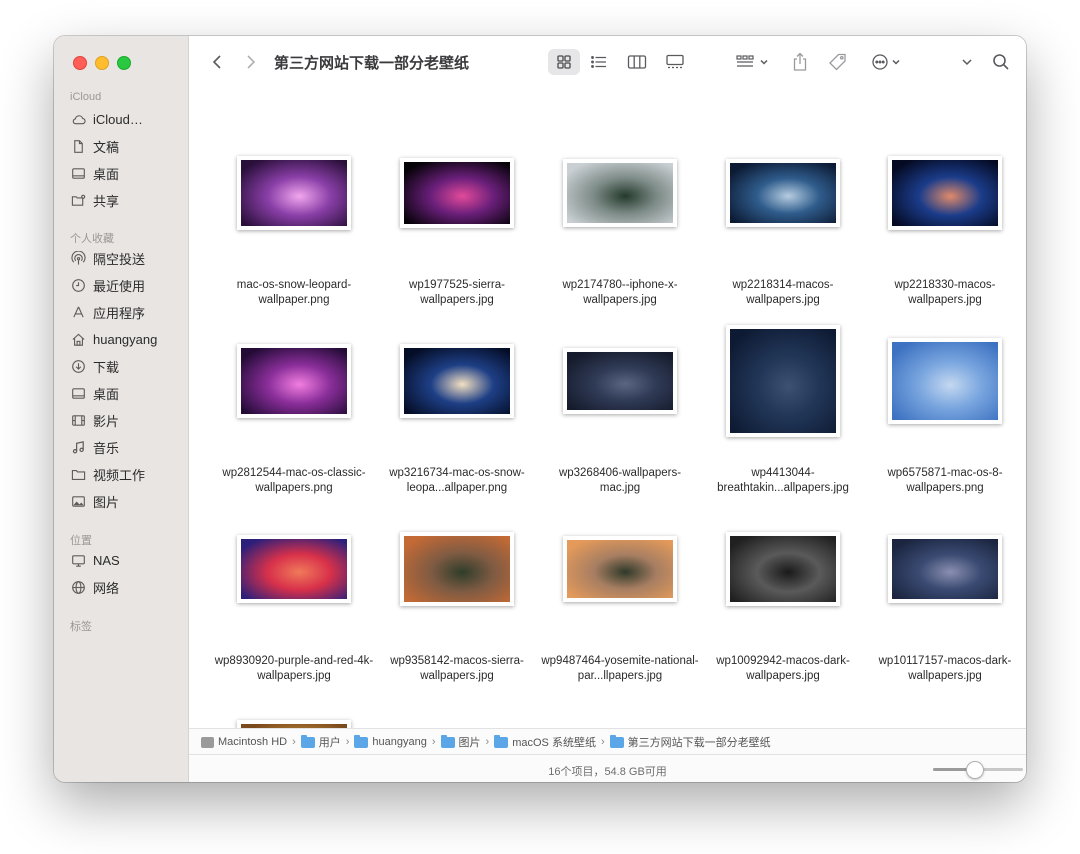 The height and width of the screenshot is (854, 1080). Describe the element at coordinates (78, 200) in the screenshot. I see `shared-folder-icon` at that location.